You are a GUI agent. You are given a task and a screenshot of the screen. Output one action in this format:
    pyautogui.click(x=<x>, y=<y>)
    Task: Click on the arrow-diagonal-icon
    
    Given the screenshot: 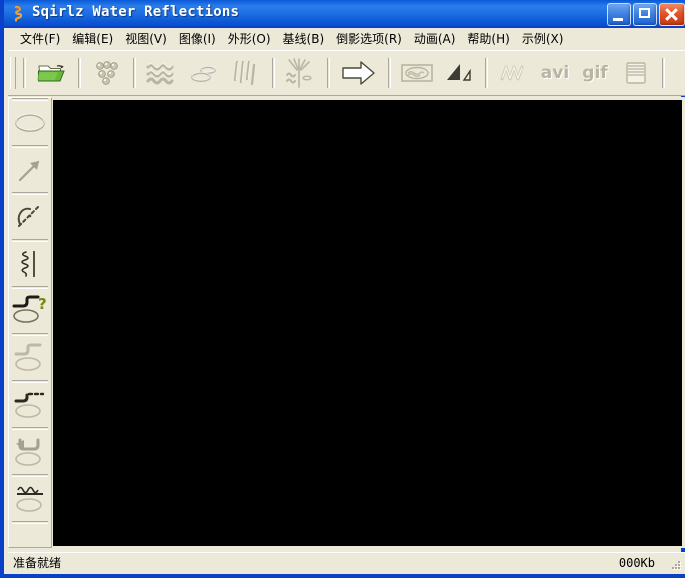 What is the action you would take?
    pyautogui.click(x=30, y=170)
    